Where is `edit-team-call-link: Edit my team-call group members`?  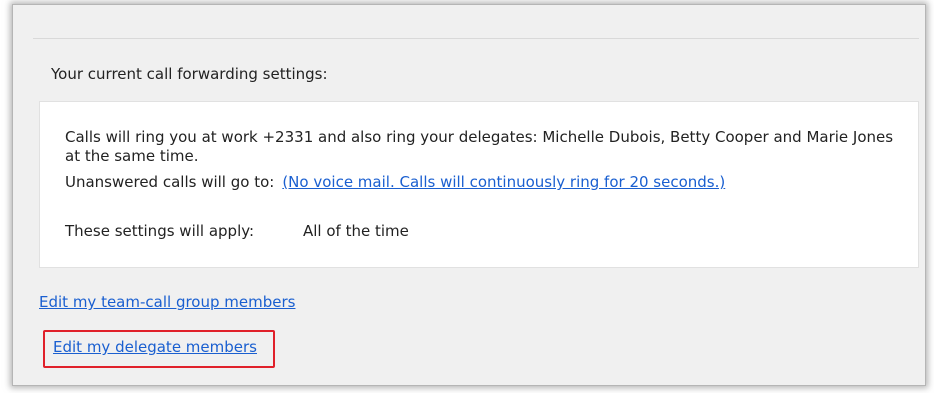
edit-team-call-link: Edit my team-call group members is located at coordinates (167, 302).